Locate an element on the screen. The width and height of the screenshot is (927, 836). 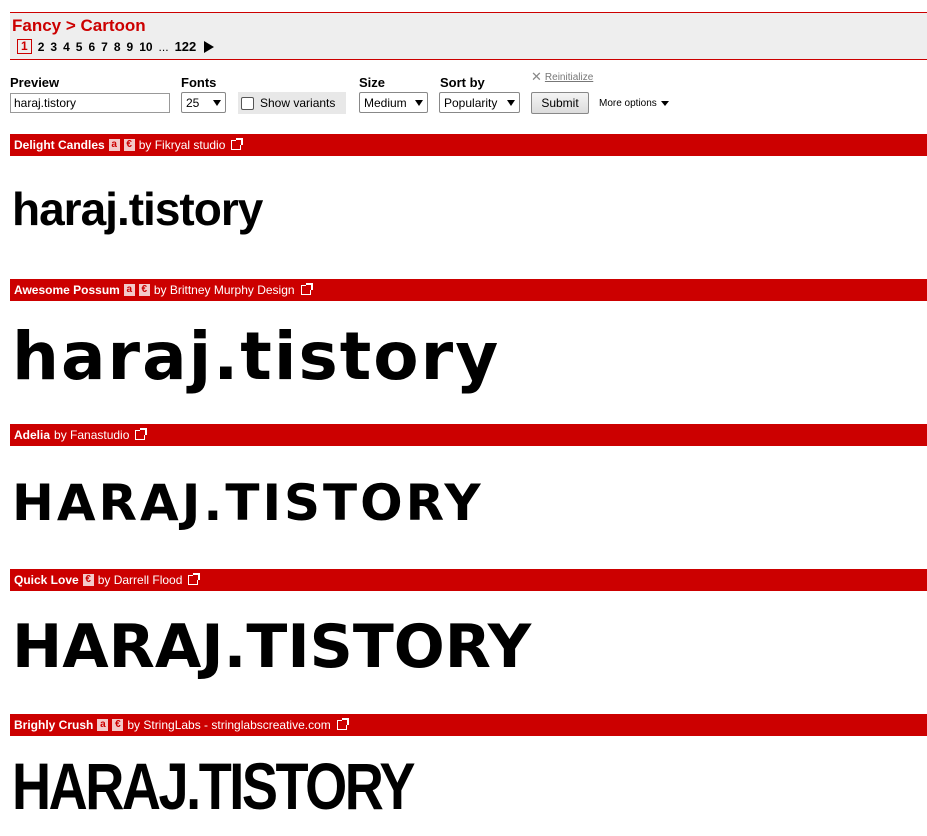
breadcrumb-parent: Fancy is located at coordinates (36, 25).